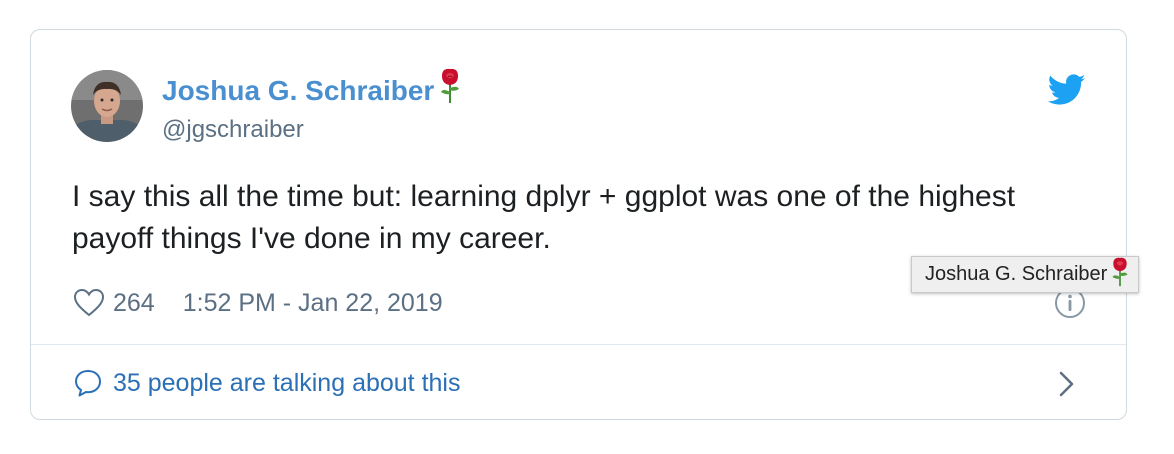  Describe the element at coordinates (233, 130) in the screenshot. I see `author-handle: @jgschraiber` at that location.